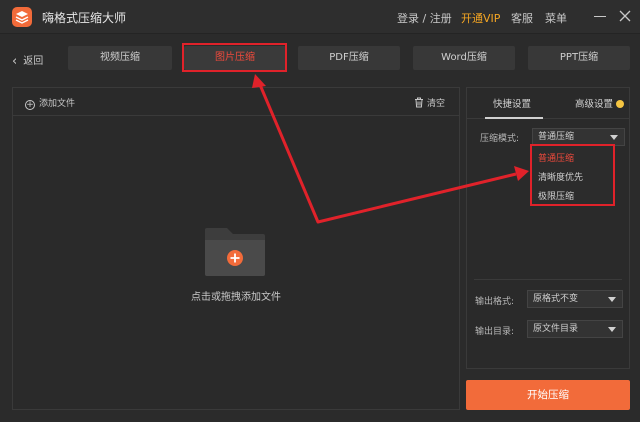 This screenshot has width=640, height=422. I want to click on mode-label: 压缩模式:, so click(500, 139).